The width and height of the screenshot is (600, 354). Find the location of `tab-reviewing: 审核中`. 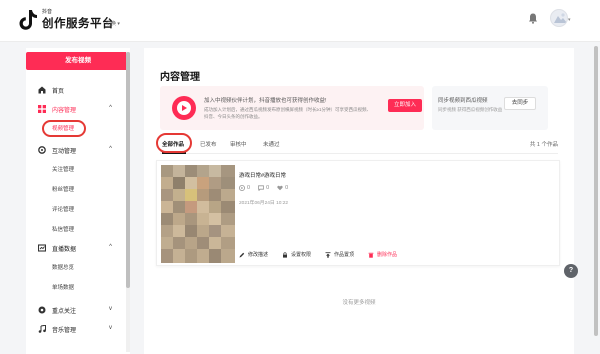

tab-reviewing: 审核中 is located at coordinates (238, 144).